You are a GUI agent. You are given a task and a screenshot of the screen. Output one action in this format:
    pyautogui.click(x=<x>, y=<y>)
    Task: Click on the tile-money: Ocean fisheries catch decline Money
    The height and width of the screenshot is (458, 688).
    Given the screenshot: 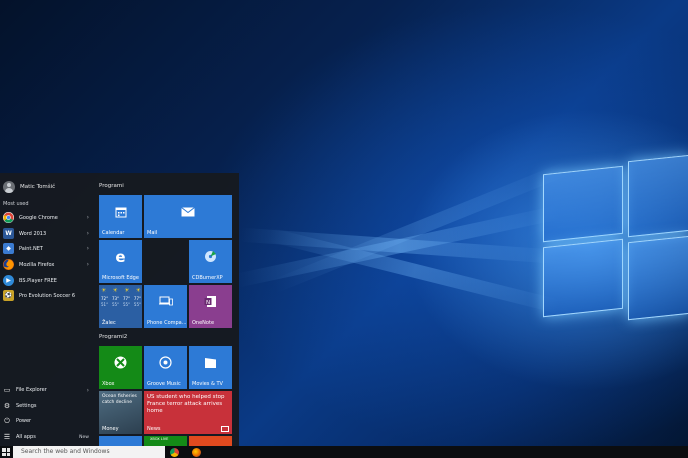 What is the action you would take?
    pyautogui.click(x=120, y=412)
    